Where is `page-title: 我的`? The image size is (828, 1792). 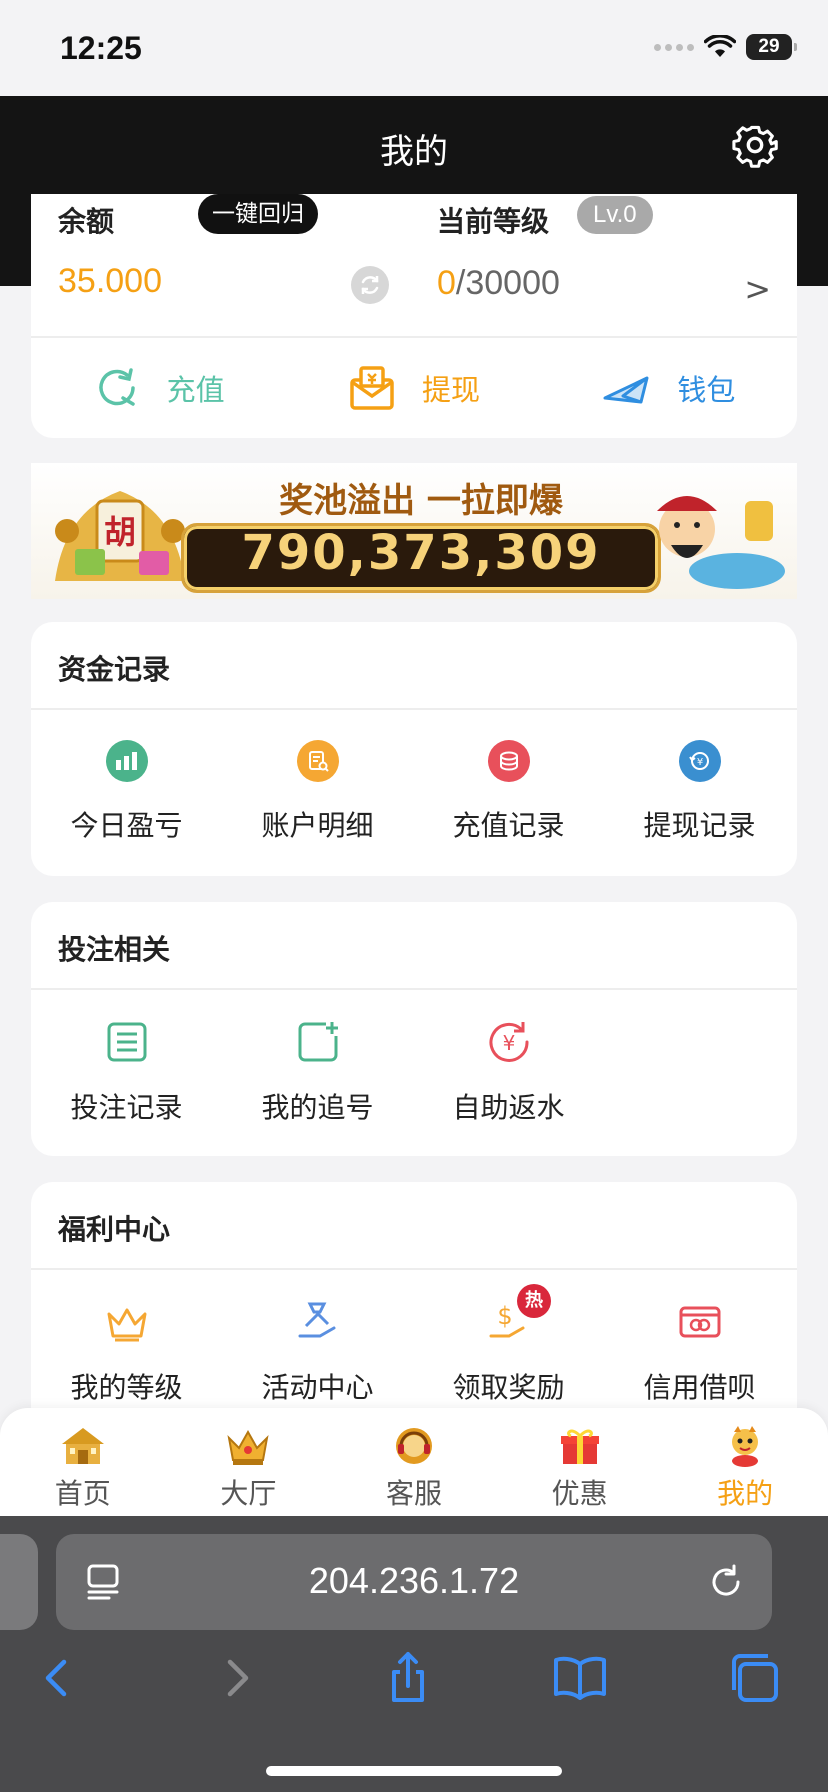 page-title: 我的 is located at coordinates (414, 152).